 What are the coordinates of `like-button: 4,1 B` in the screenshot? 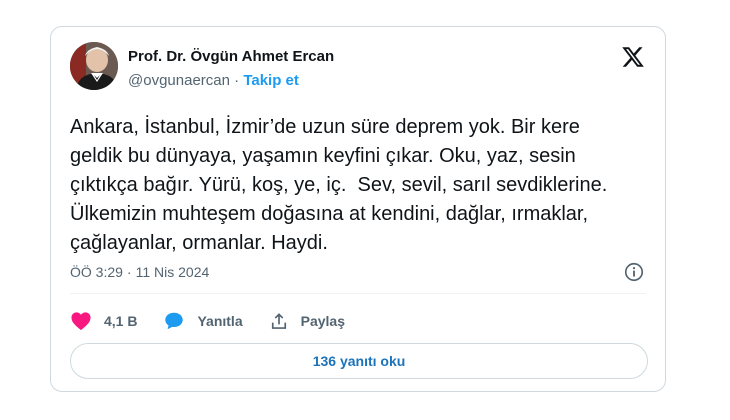 It's located at (103, 321).